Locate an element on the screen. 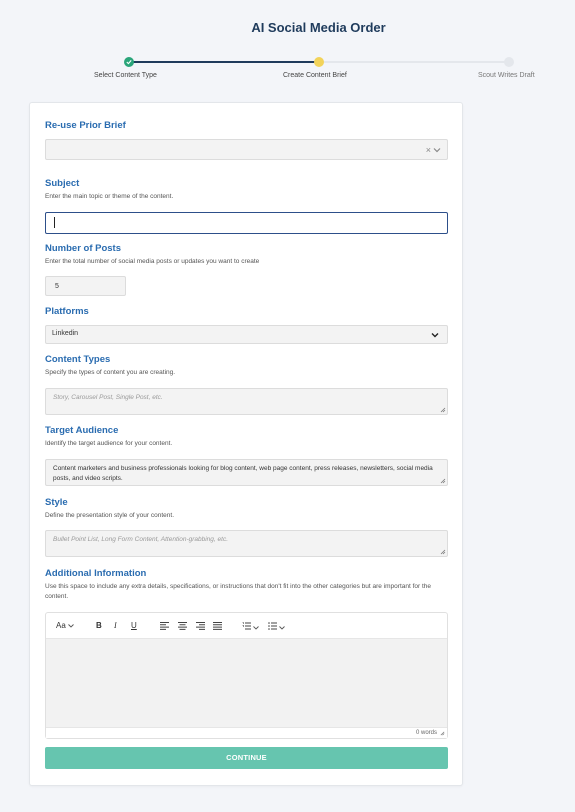  reuse-brief-title: Re-use Prior Brief is located at coordinates (85, 125).